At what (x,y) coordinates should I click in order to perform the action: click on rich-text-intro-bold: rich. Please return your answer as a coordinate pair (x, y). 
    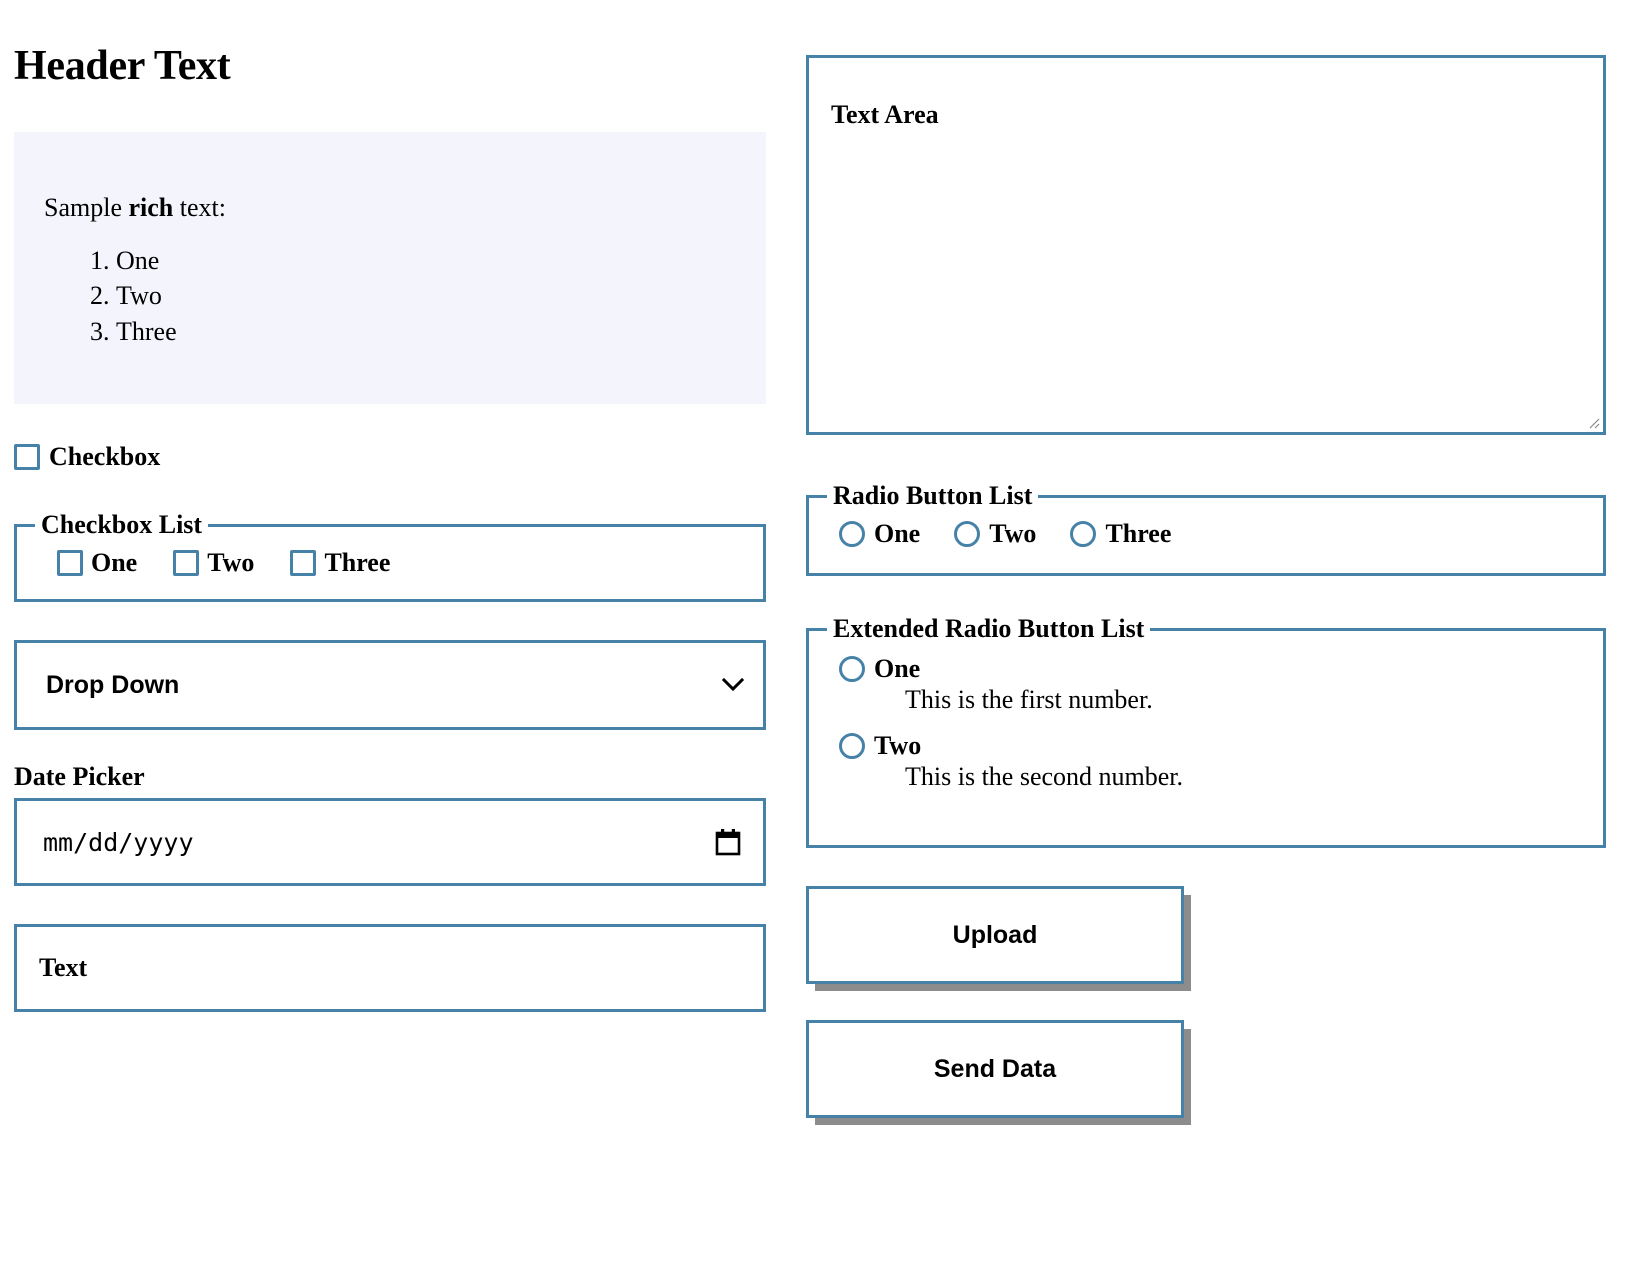
    Looking at the image, I should click on (151, 208).